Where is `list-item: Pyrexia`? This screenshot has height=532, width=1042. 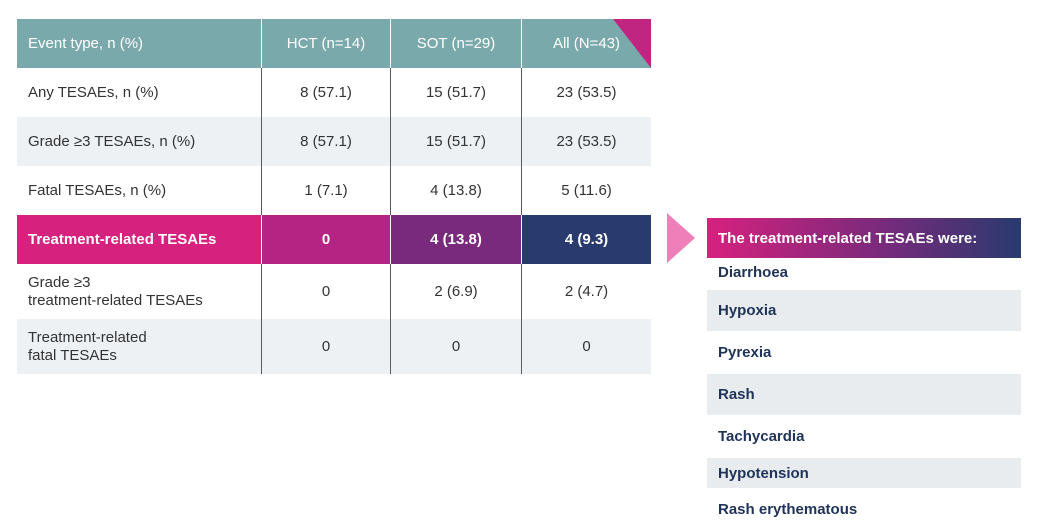 list-item: Pyrexia is located at coordinates (745, 352).